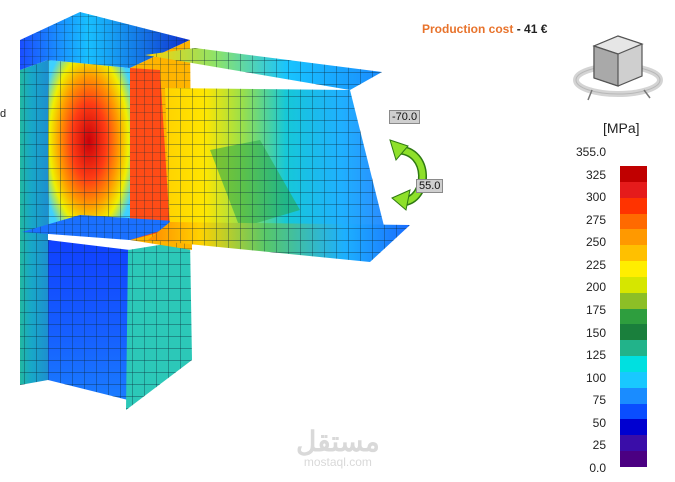 The width and height of the screenshot is (675, 482). Describe the element at coordinates (597, 468) in the screenshot. I see `color-scale-tick: 0.0` at that location.